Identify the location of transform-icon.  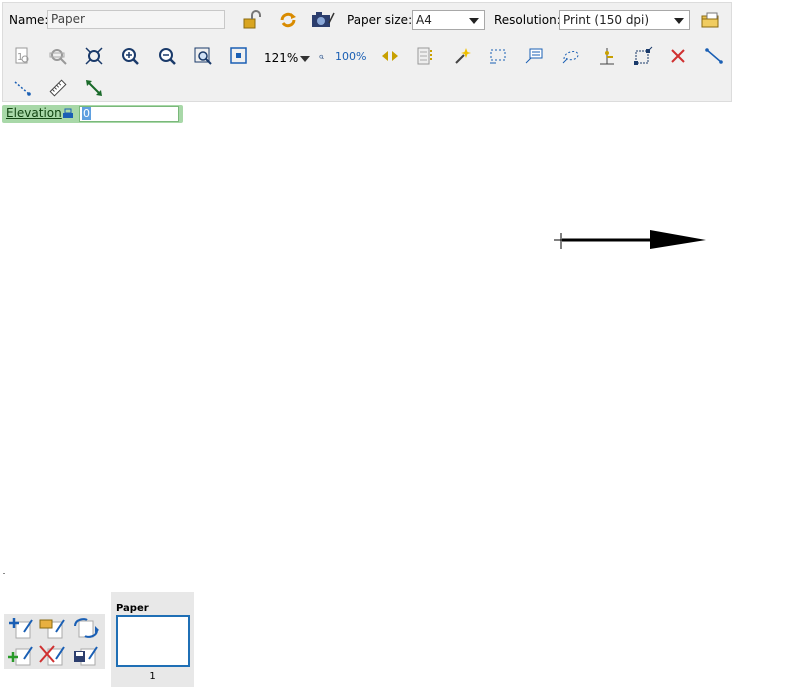
(643, 56).